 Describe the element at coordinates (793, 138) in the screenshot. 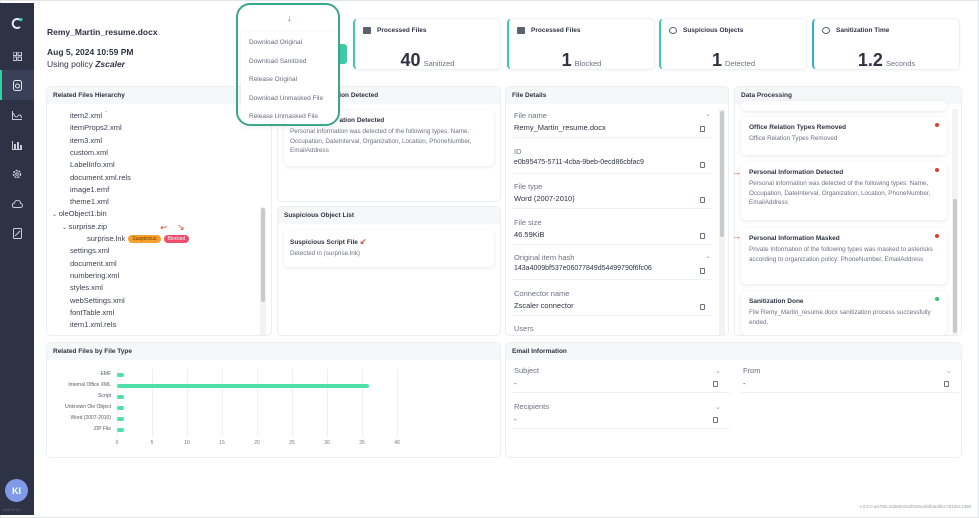

I see `step-desc: Office Relation Types Removed` at that location.